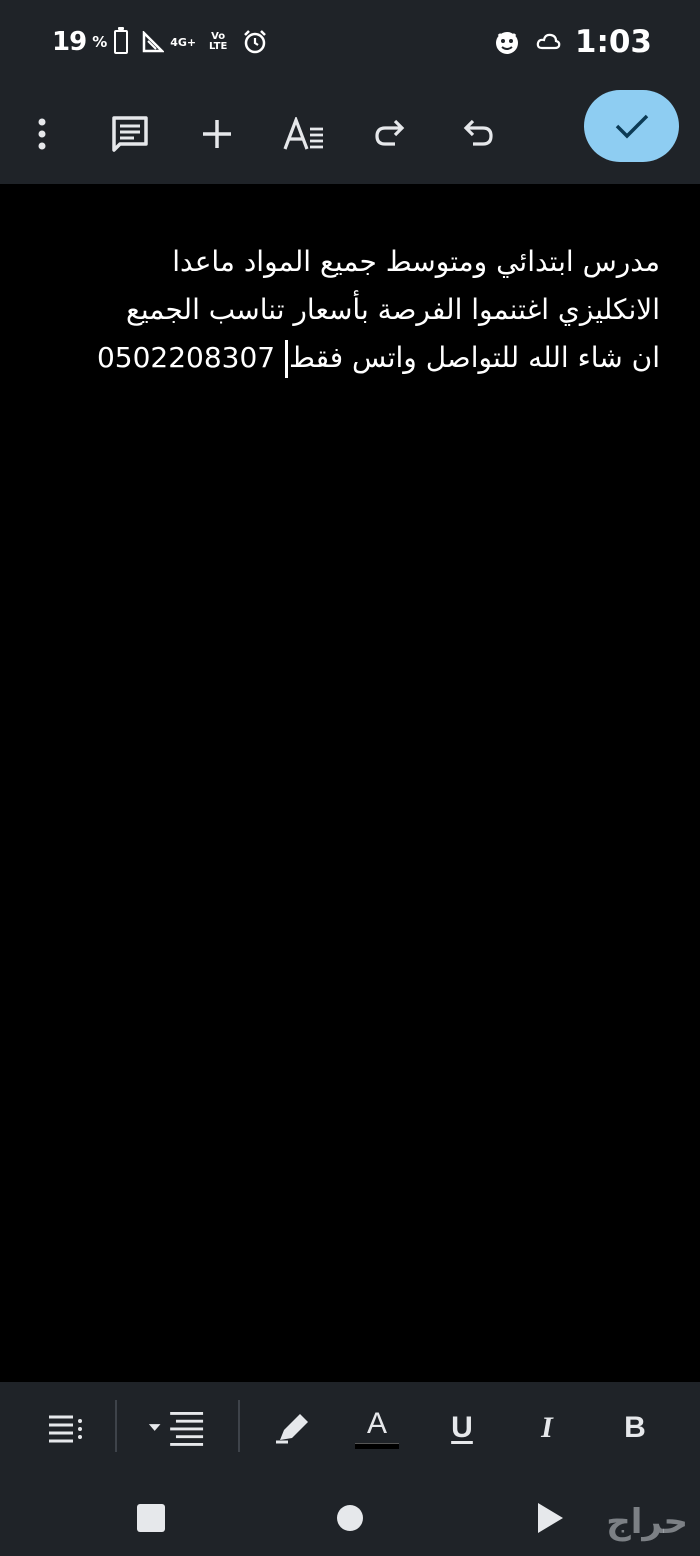 The height and width of the screenshot is (1556, 700). I want to click on insert-button, so click(217, 134).